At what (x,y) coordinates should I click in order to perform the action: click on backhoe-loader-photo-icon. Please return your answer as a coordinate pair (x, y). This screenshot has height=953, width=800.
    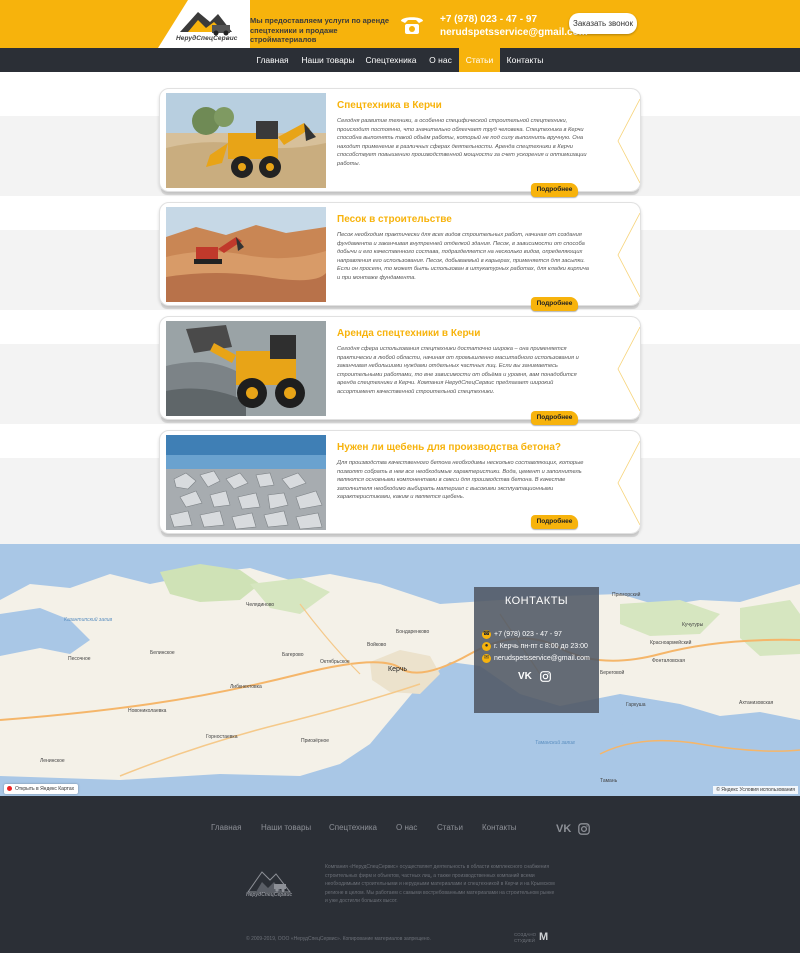
    Looking at the image, I should click on (246, 140).